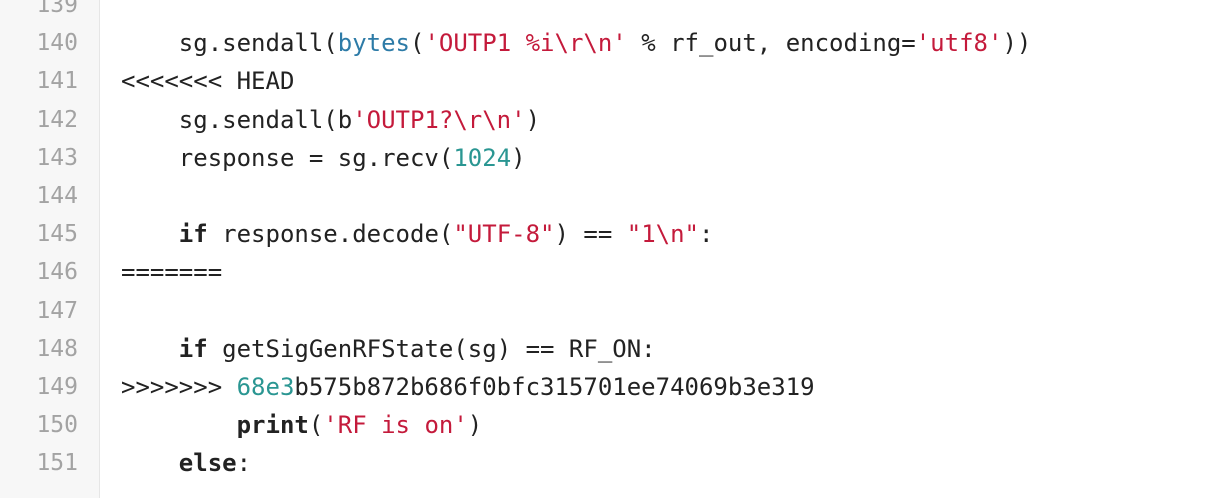 The width and height of the screenshot is (1216, 498). Describe the element at coordinates (57, 272) in the screenshot. I see `line-number: 146` at that location.